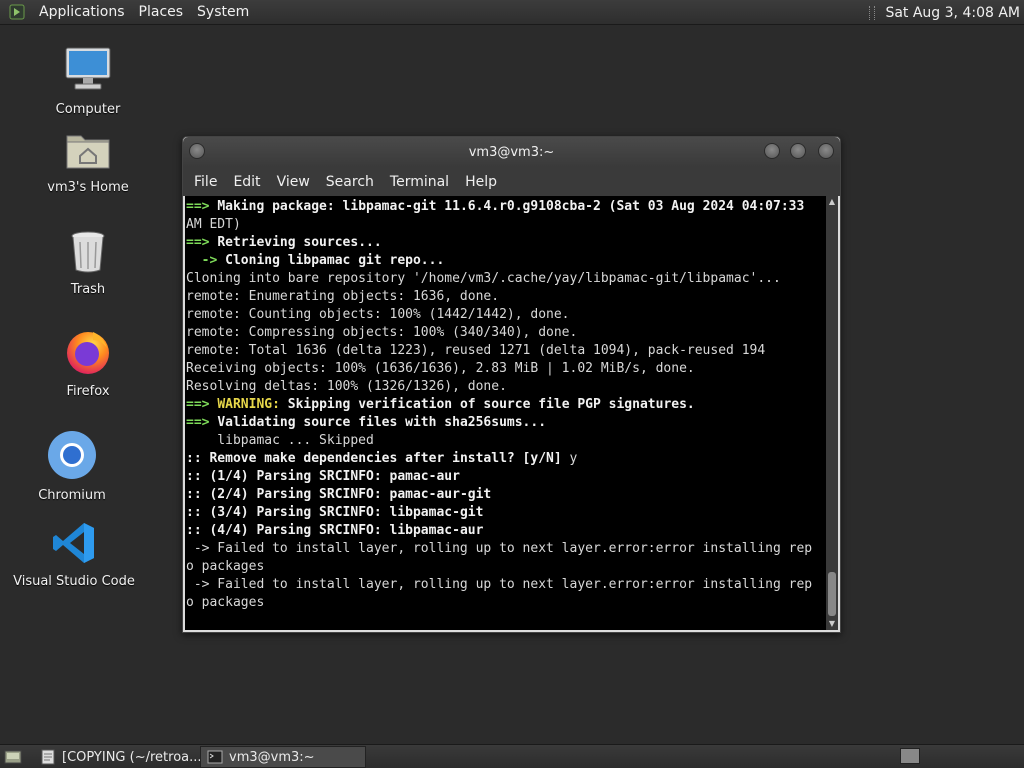  What do you see at coordinates (952, 13) in the screenshot?
I see `clock: Sat Aug 3, 4:08 AM` at bounding box center [952, 13].